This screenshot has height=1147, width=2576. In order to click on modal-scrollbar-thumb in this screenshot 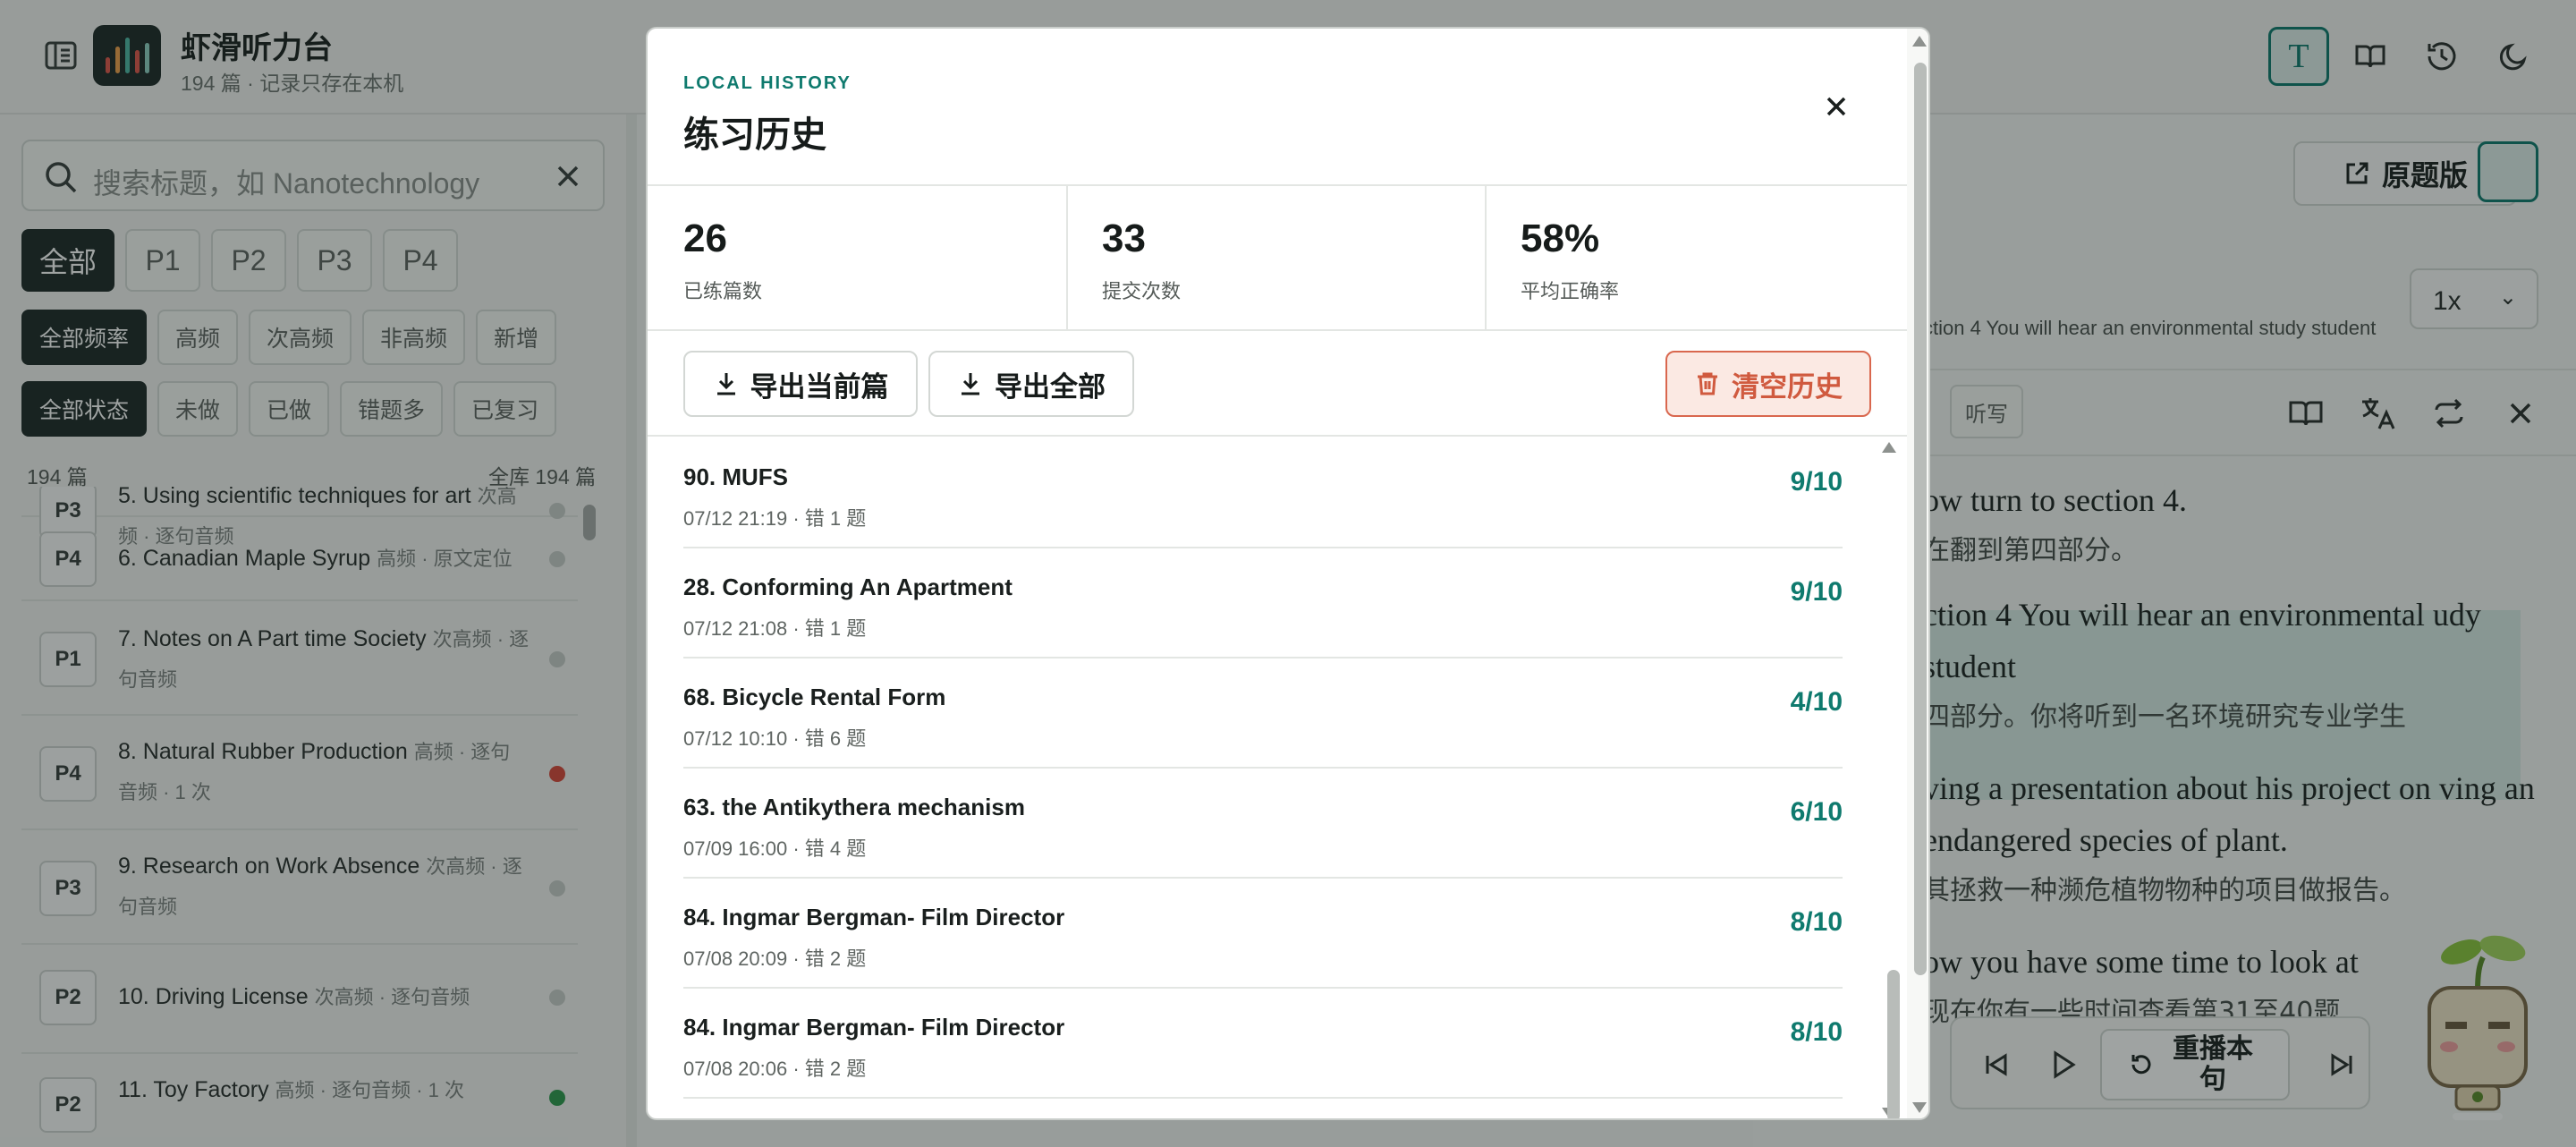, I will do `click(1920, 519)`.